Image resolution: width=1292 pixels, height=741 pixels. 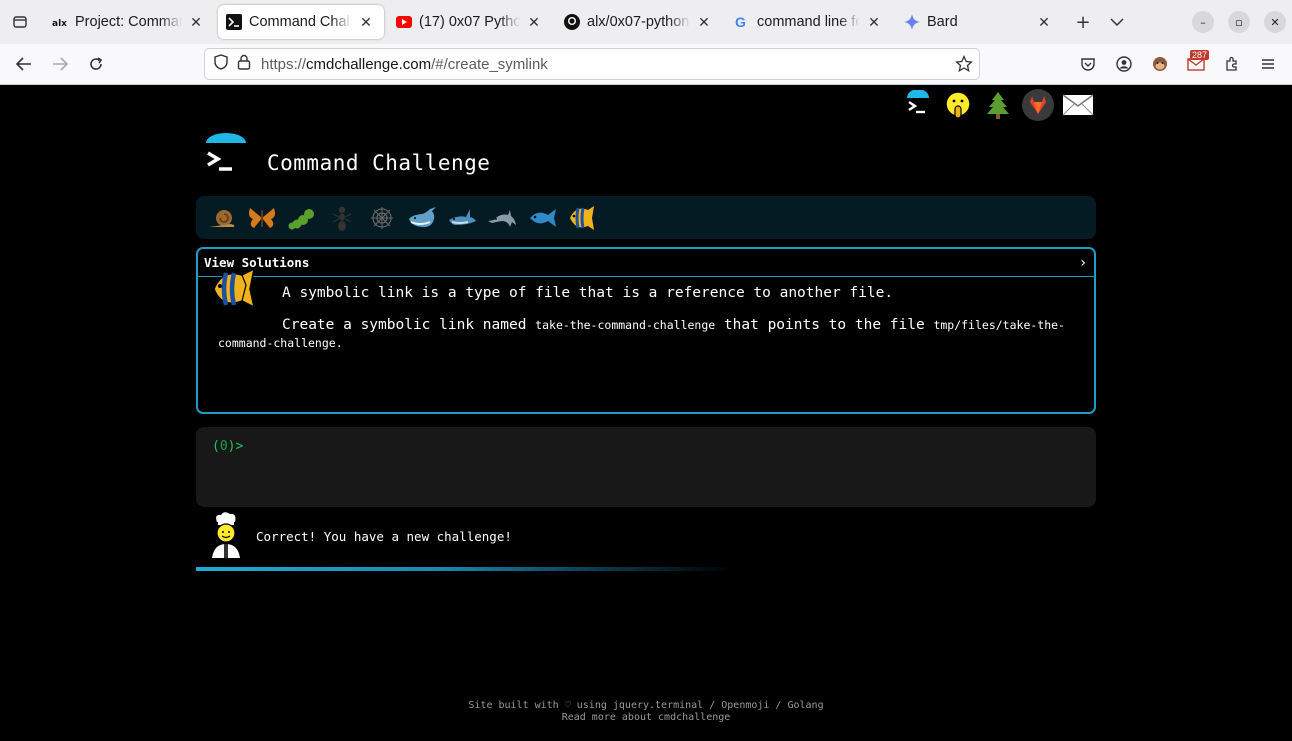 I want to click on tab-youtube: (17) 0x07 Python ✕, so click(x=470, y=22).